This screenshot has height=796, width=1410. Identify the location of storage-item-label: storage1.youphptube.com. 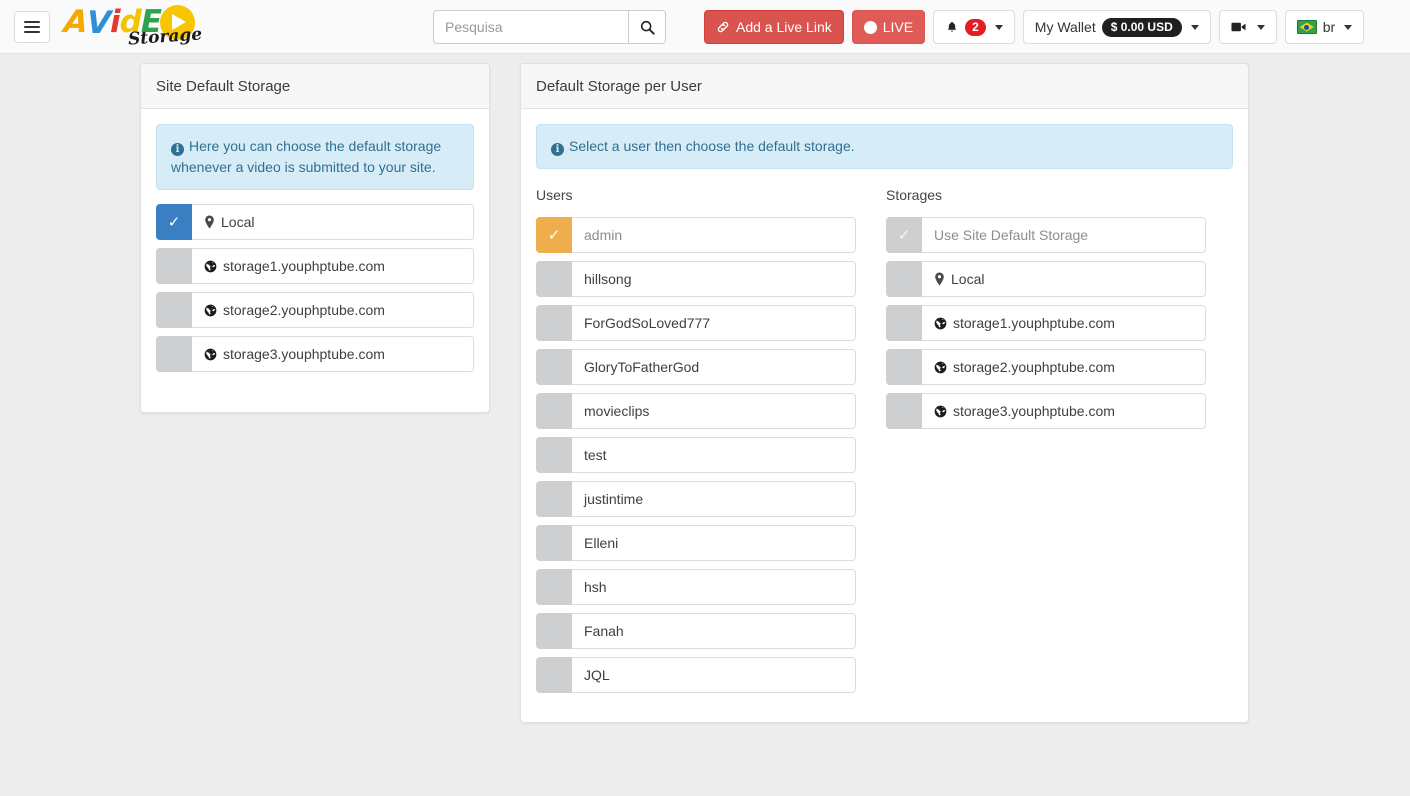
(1064, 323).